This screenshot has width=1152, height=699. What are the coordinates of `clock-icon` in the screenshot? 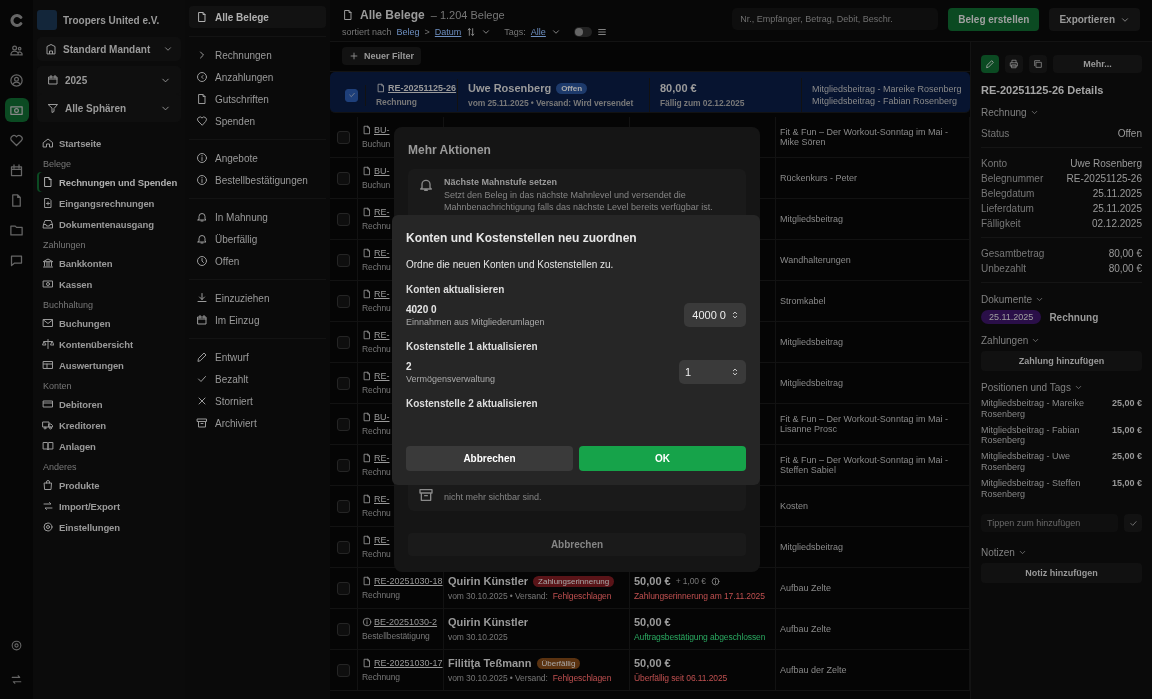 It's located at (202, 261).